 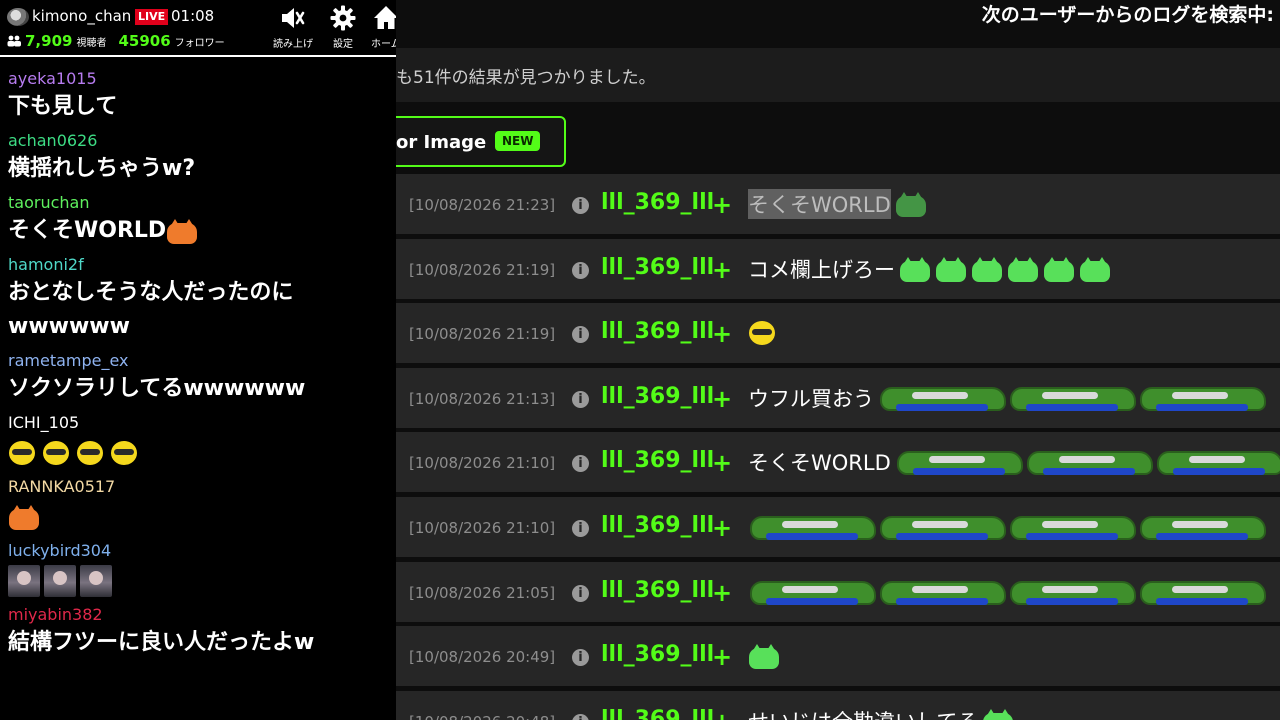 What do you see at coordinates (18, 17) in the screenshot?
I see `avatar` at bounding box center [18, 17].